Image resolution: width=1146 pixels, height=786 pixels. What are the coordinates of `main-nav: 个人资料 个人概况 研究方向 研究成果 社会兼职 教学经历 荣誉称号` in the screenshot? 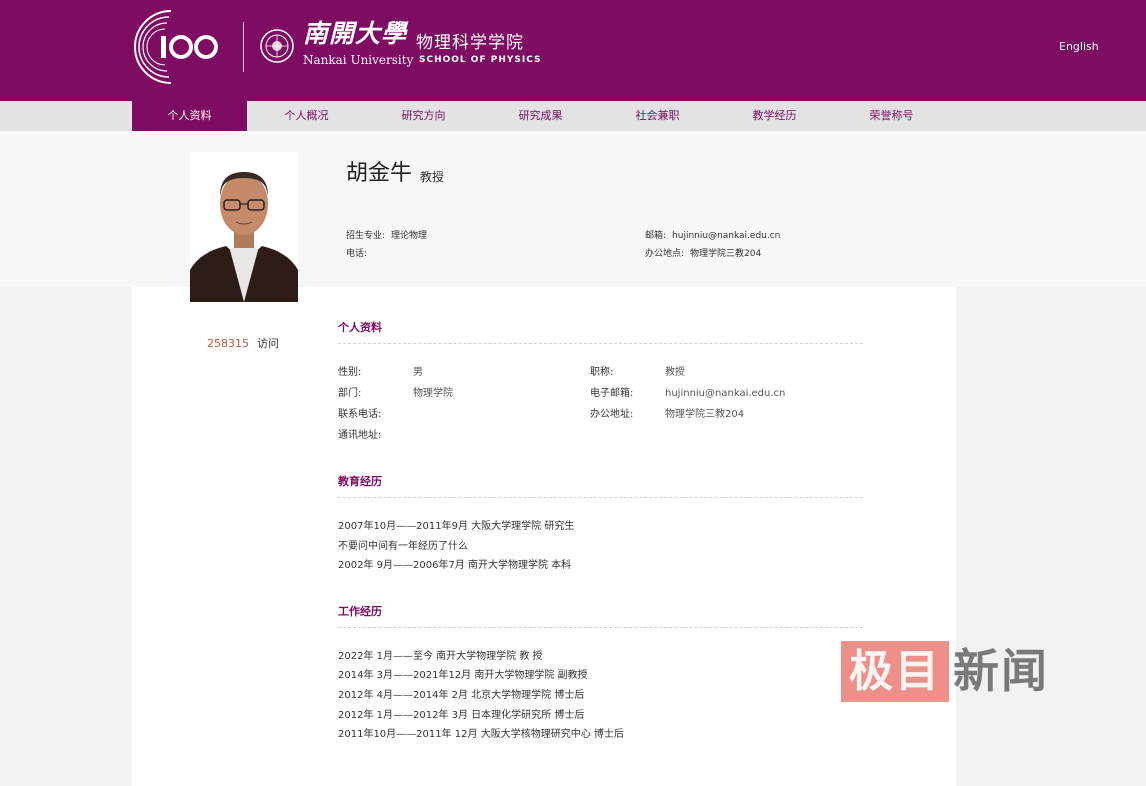 It's located at (573, 116).